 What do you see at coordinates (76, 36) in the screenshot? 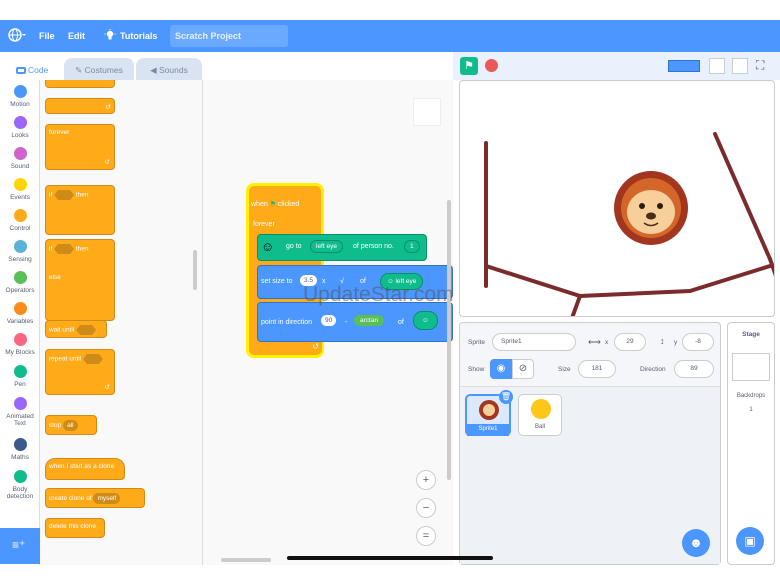
I see `menu-edit: Edit` at bounding box center [76, 36].